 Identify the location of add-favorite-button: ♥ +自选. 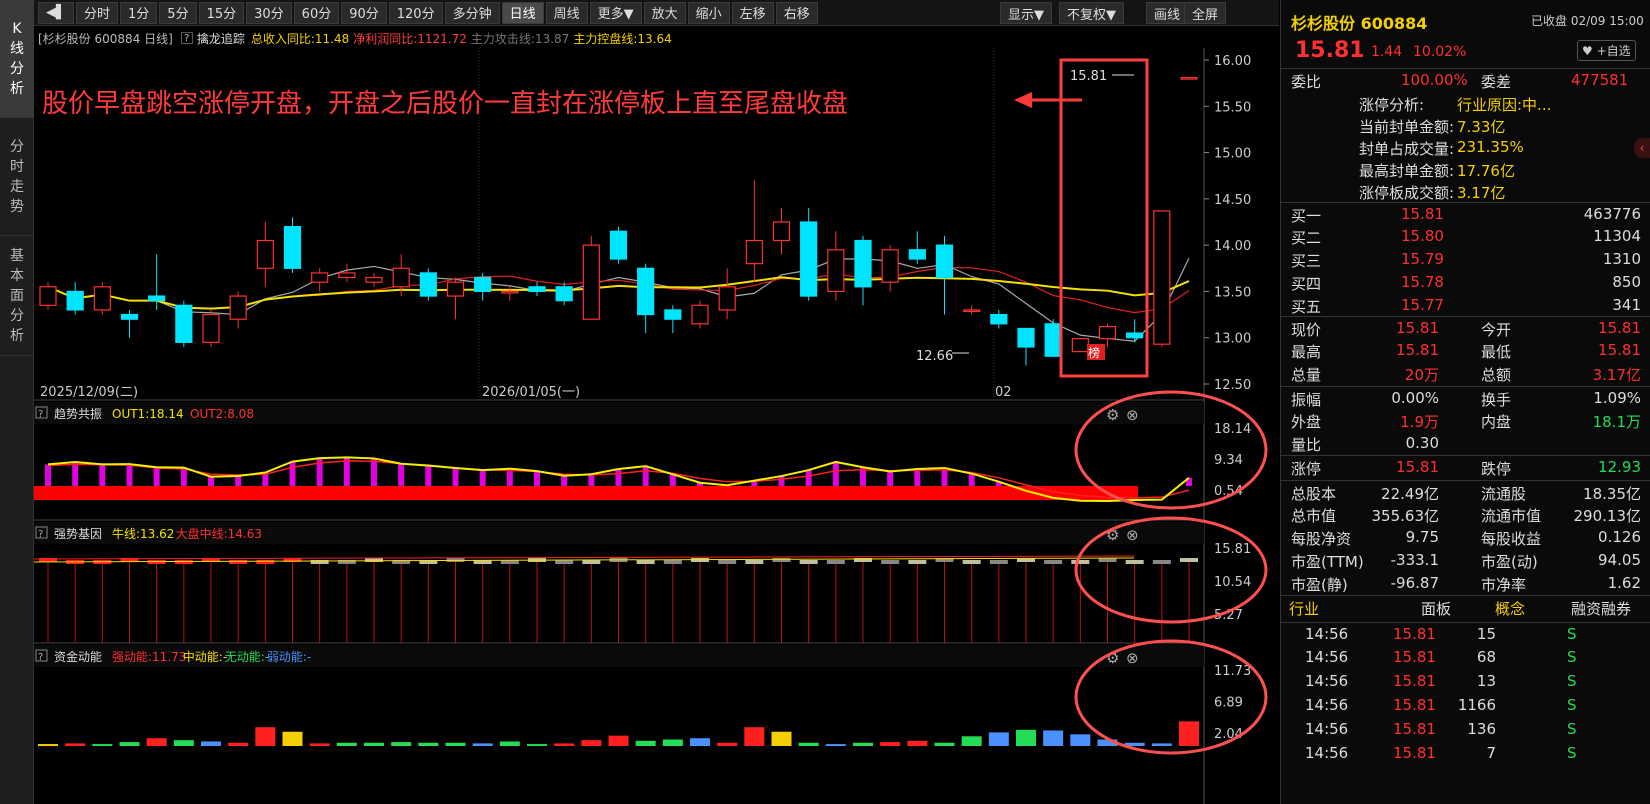
(1606, 50).